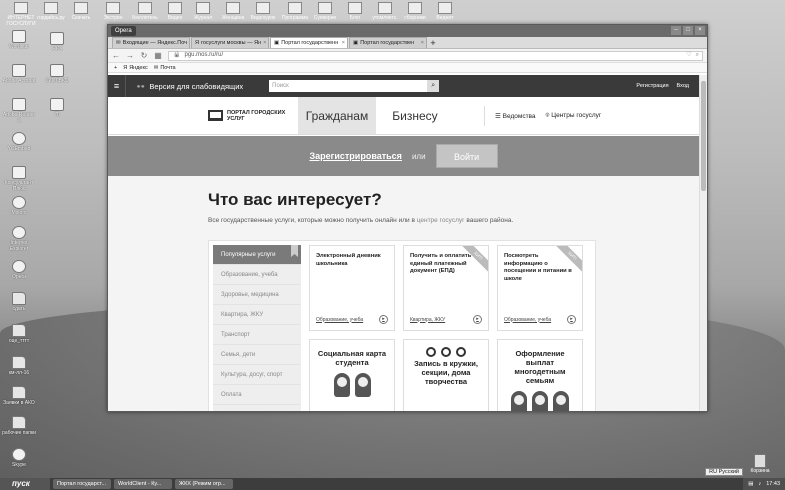 The image size is (785, 490). Describe the element at coordinates (175, 11) in the screenshot. I see `desktop-icon: Видео` at that location.